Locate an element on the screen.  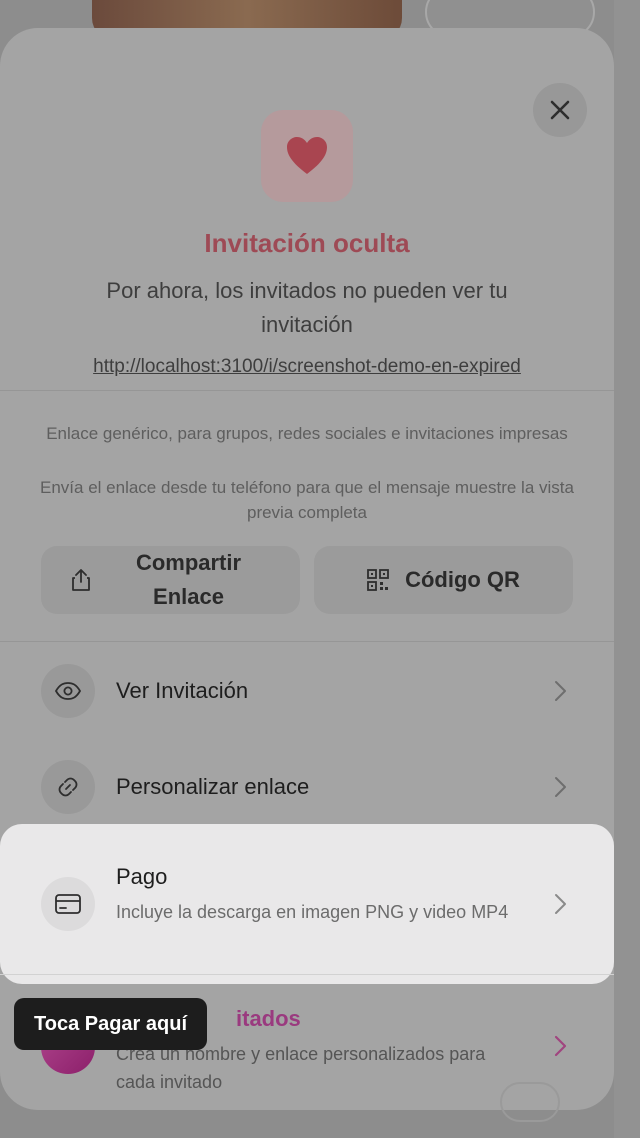
link-icon is located at coordinates (68, 787).